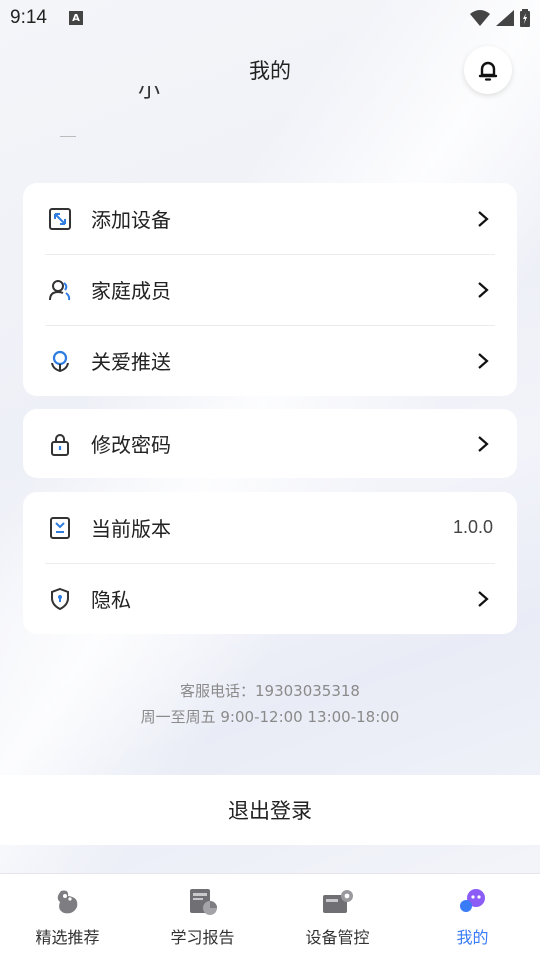 Image resolution: width=540 pixels, height=960 pixels. What do you see at coordinates (337, 937) in the screenshot?
I see `tab-label: 设备管控` at bounding box center [337, 937].